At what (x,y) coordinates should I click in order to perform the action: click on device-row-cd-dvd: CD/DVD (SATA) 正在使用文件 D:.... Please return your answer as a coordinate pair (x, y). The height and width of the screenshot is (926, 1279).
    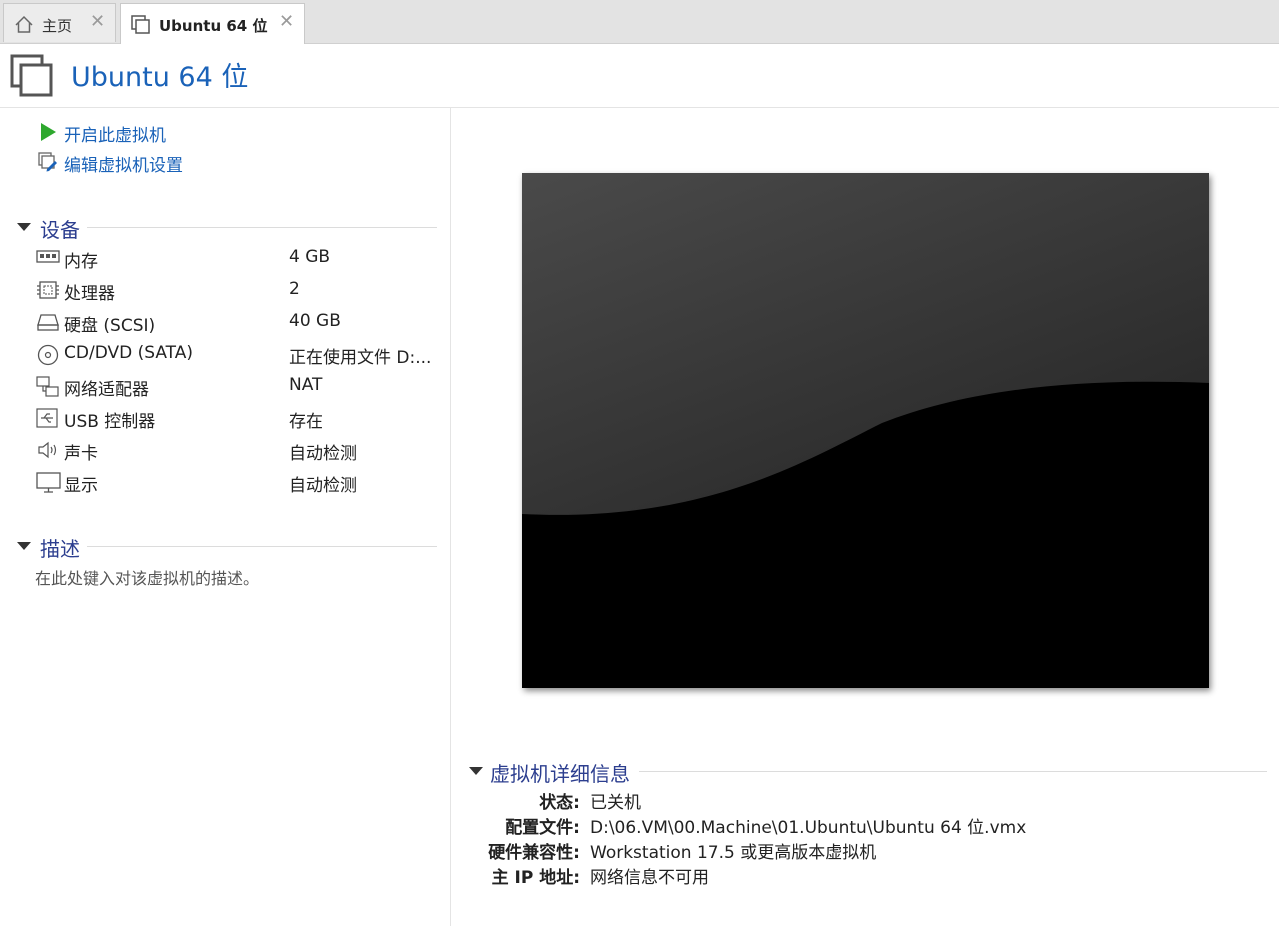
    Looking at the image, I should click on (241, 355).